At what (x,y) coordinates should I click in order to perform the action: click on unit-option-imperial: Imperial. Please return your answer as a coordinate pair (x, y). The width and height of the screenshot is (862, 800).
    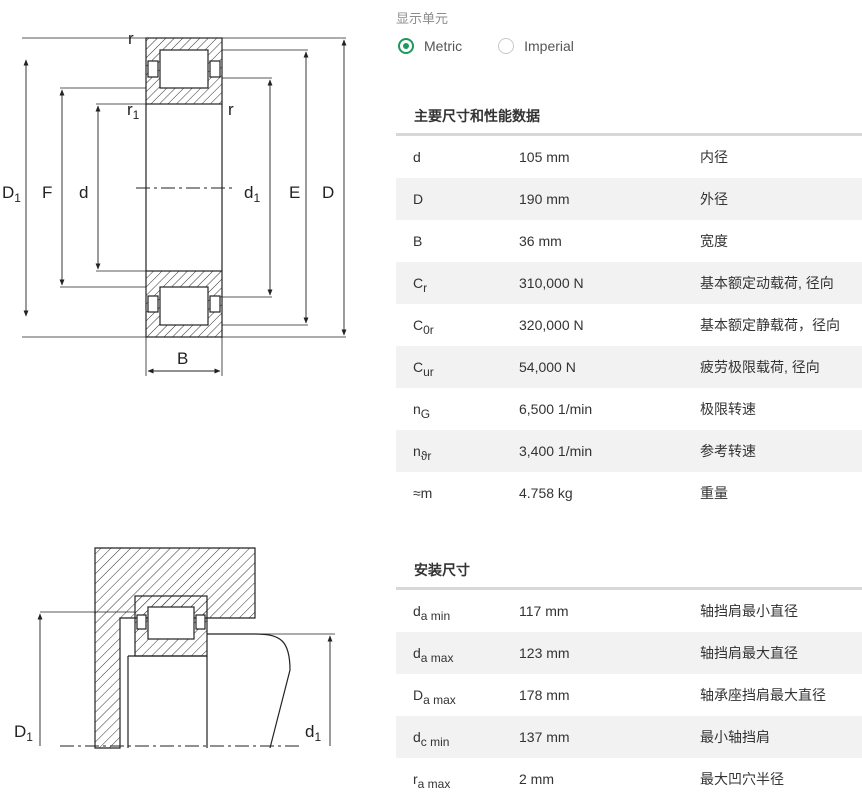
    Looking at the image, I should click on (536, 46).